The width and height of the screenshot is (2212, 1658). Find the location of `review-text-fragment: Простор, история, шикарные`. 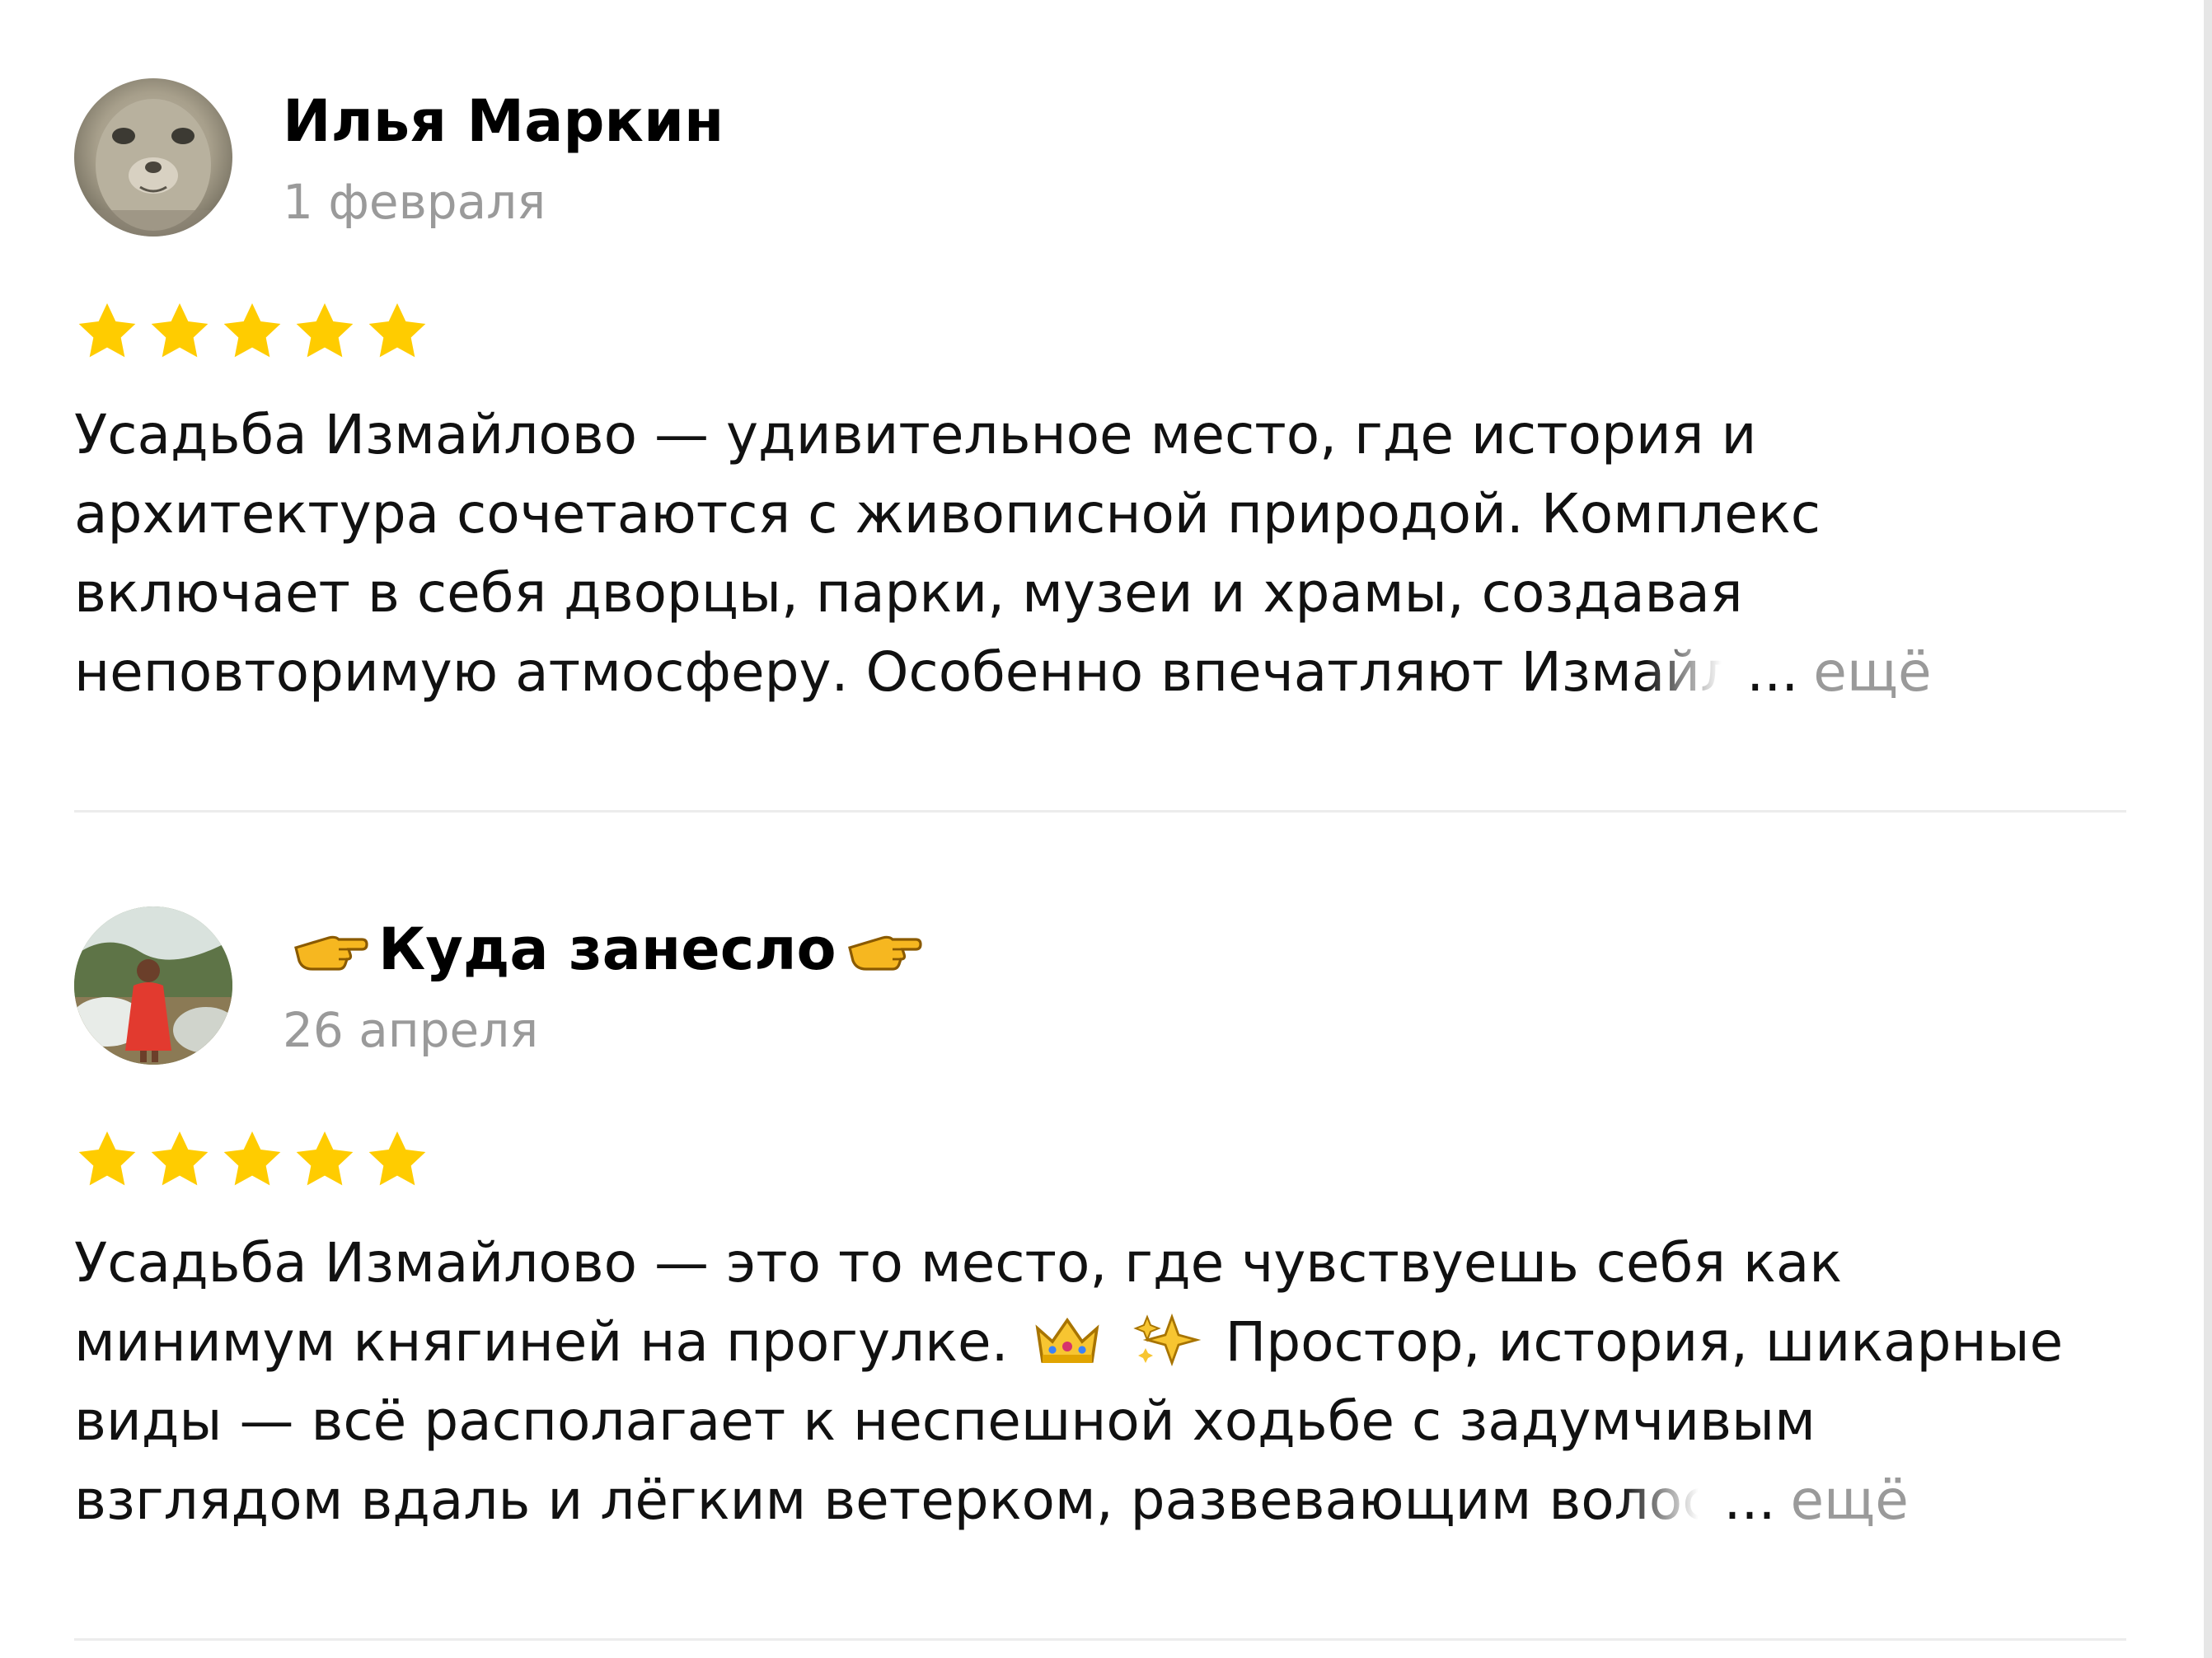

review-text-fragment: Простор, история, шикарные is located at coordinates (1644, 1342).